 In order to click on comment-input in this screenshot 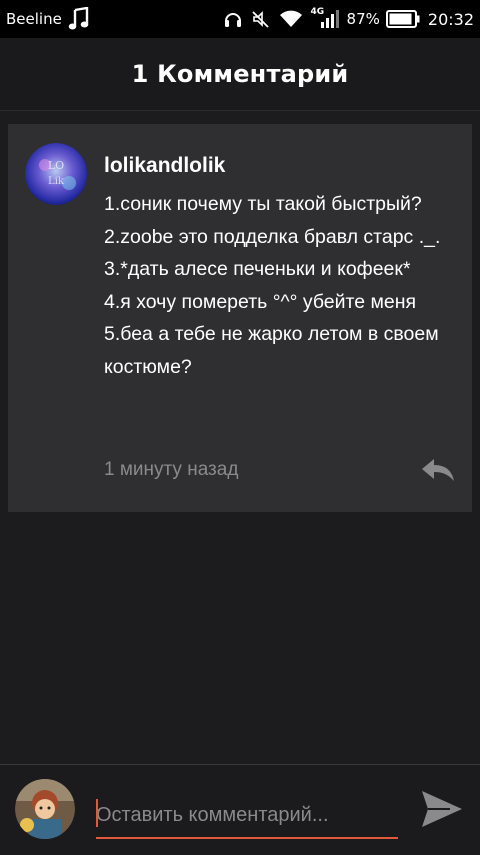, I will do `click(247, 816)`.